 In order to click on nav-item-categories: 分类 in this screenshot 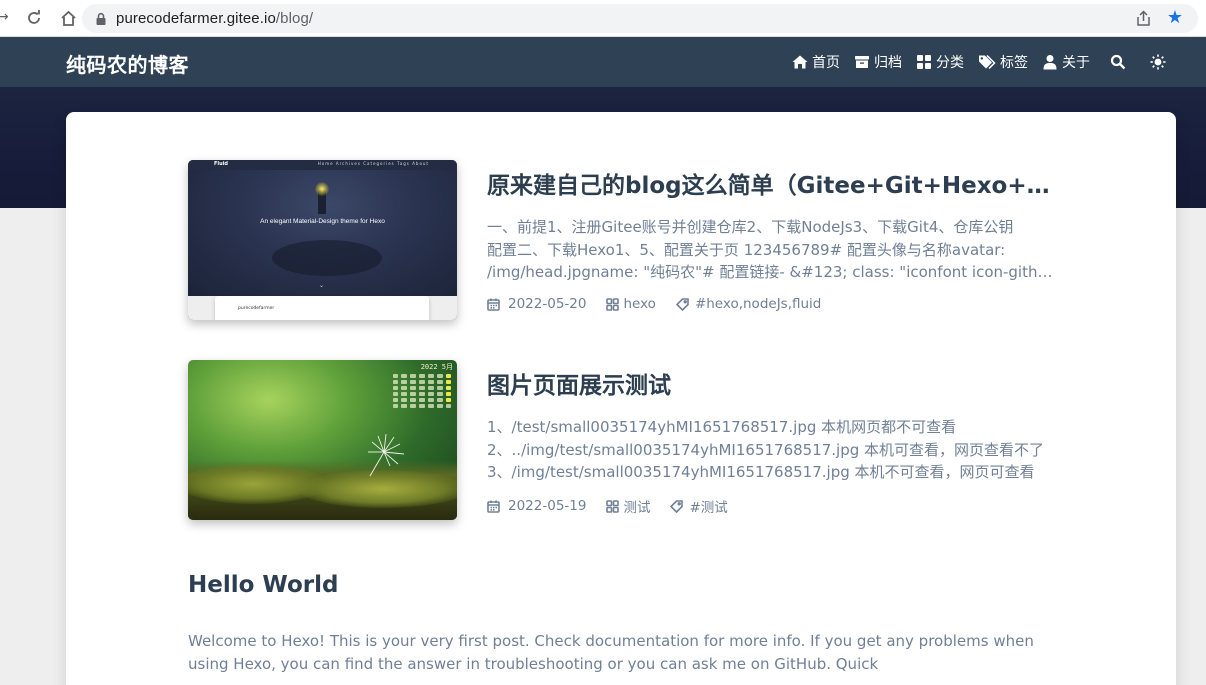, I will do `click(940, 62)`.